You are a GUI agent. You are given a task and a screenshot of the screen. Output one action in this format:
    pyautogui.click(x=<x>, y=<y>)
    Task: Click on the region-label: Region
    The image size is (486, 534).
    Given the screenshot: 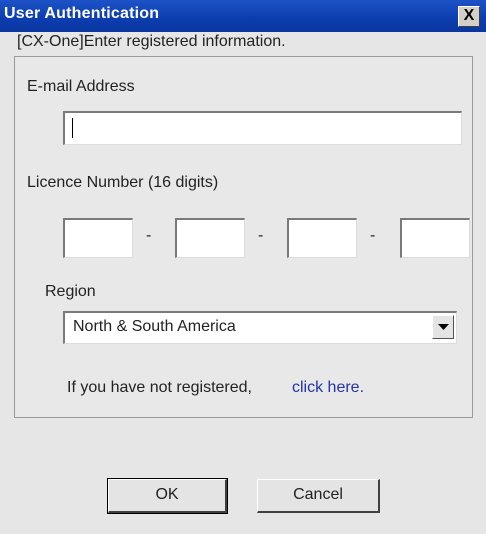 What is the action you would take?
    pyautogui.click(x=70, y=291)
    